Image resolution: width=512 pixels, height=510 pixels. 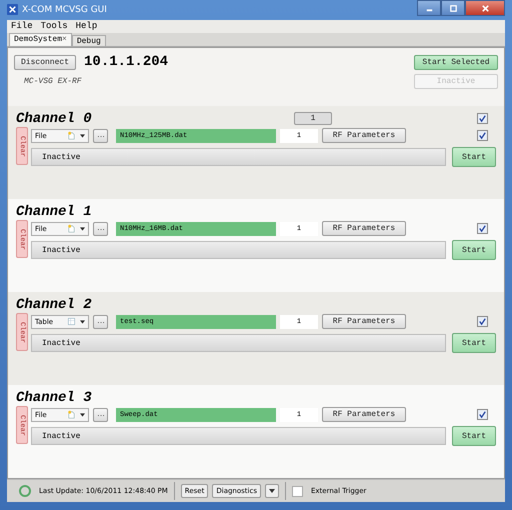 What do you see at coordinates (313, 119) in the screenshot?
I see `index-button: 1` at bounding box center [313, 119].